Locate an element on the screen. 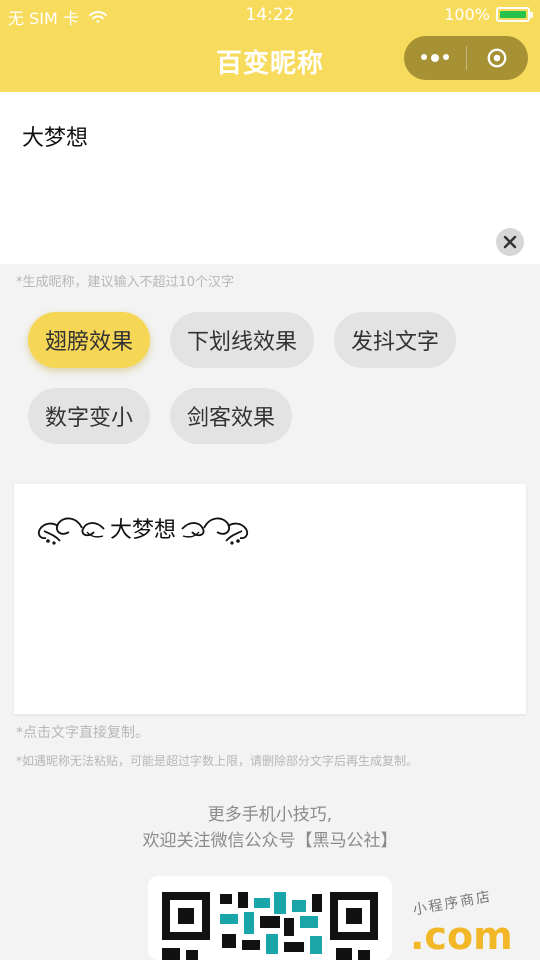  effect-small-digits-button: 数字变小 is located at coordinates (89, 416).